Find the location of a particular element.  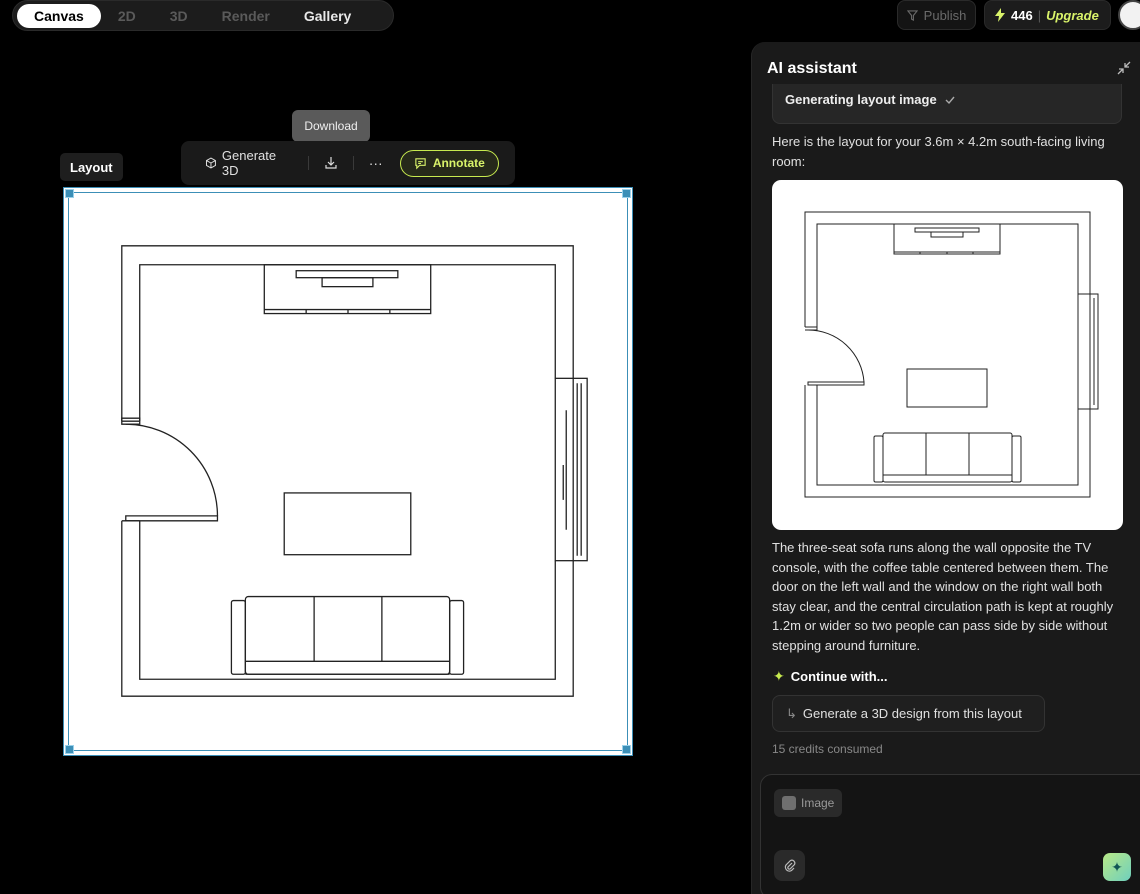

suggestion-label: Generate a 3D design from this layout is located at coordinates (912, 713).